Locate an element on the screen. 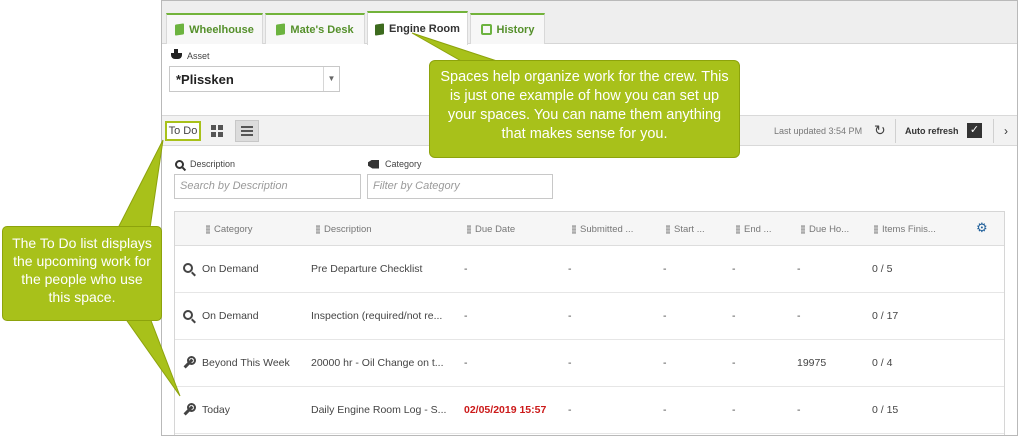 This screenshot has height=442, width=1022. cell-items: 0 / 15 is located at coordinates (885, 410).